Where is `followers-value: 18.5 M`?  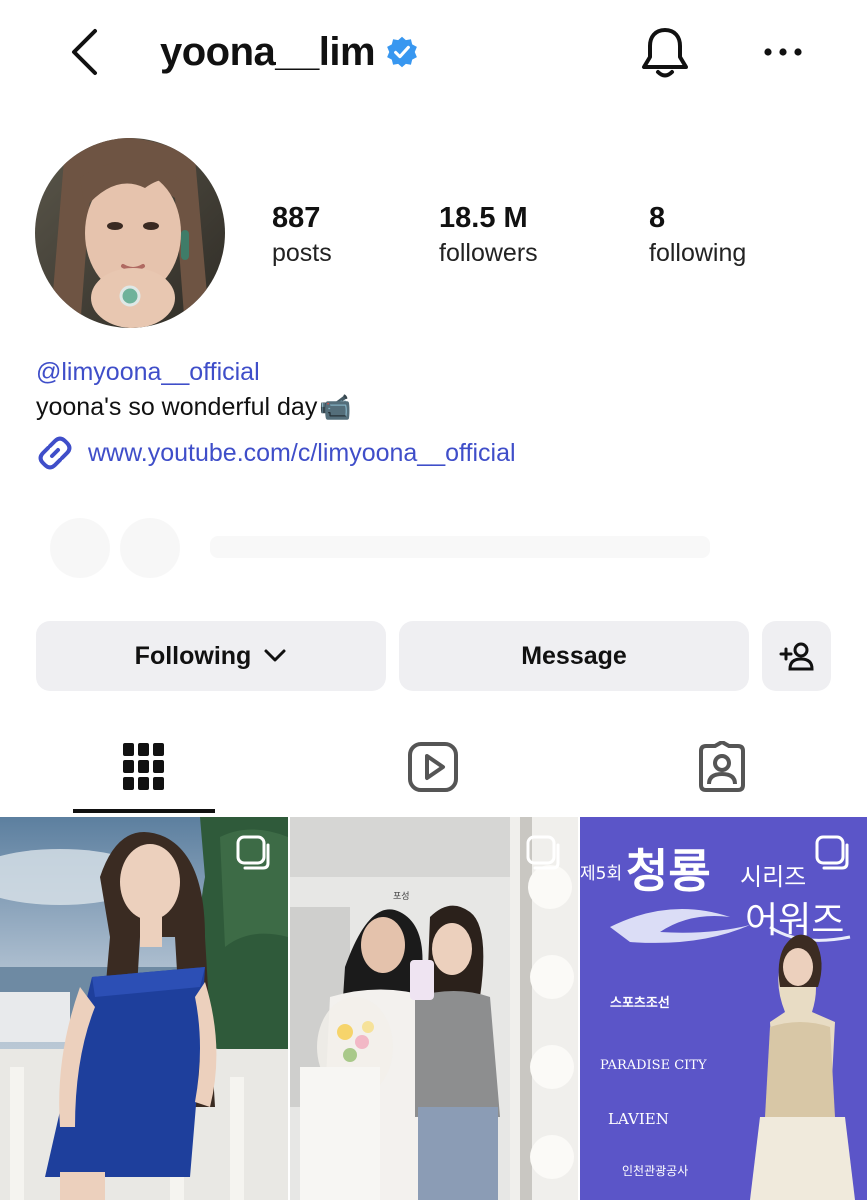 followers-value: 18.5 M is located at coordinates (483, 218).